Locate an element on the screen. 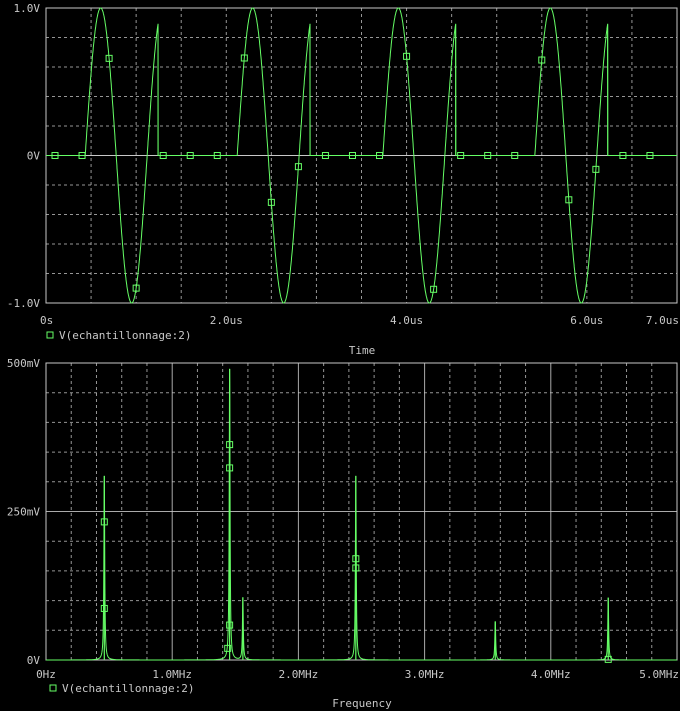 Image resolution: width=680 pixels, height=711 pixels. x-tick-label: 4.0us is located at coordinates (406, 320).